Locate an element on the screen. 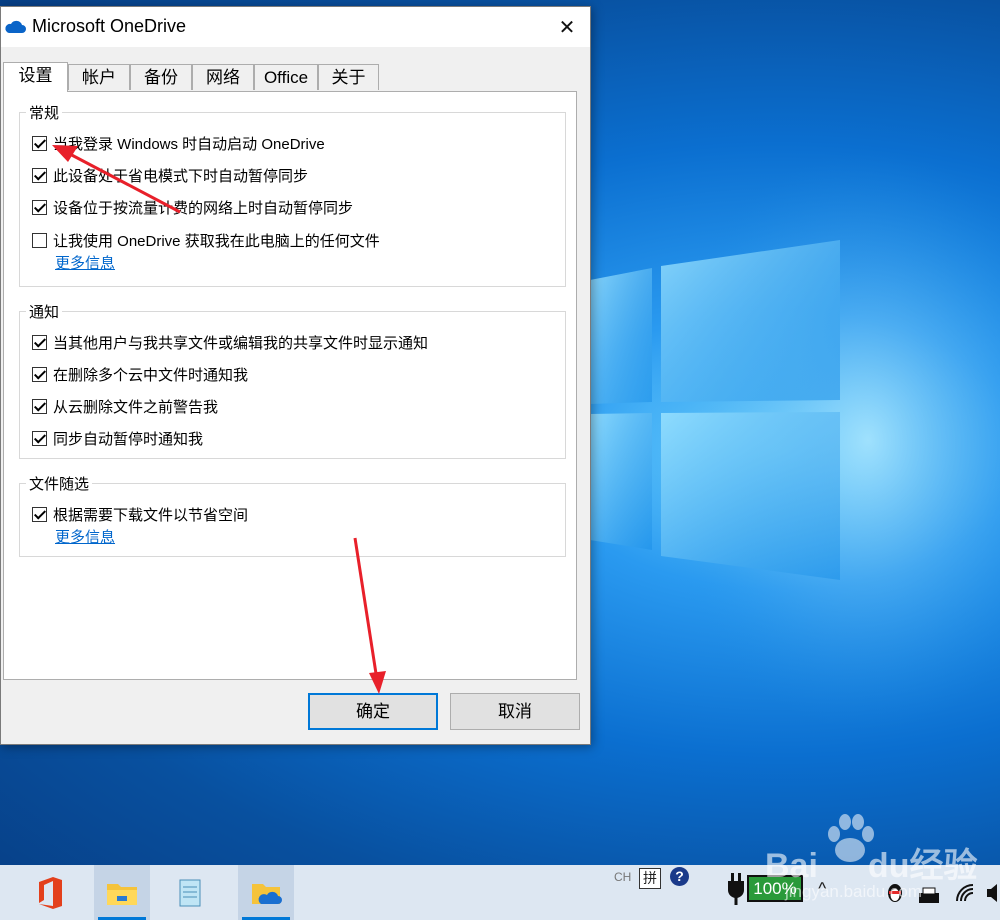  option-label: 同步自动暂停时通知我 is located at coordinates (128, 439).